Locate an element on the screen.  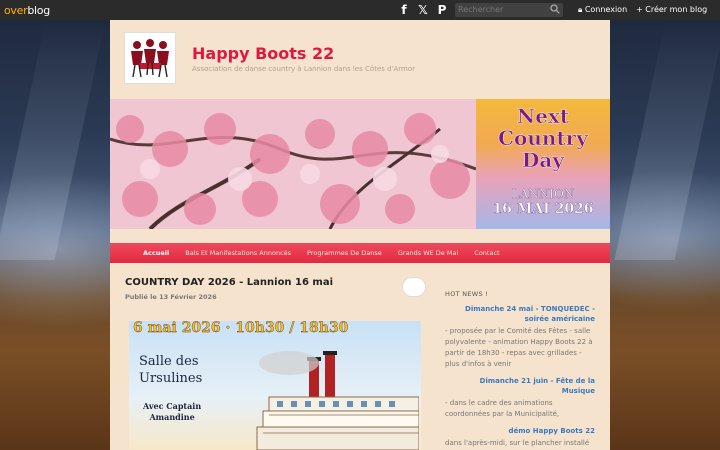
pinterest-icon: P is located at coordinates (442, 9).